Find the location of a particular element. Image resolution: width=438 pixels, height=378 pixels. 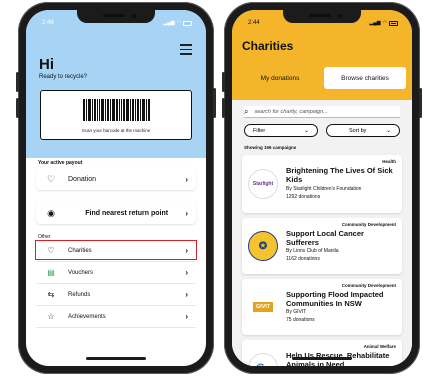

page-title: Charities is located at coordinates (268, 46).